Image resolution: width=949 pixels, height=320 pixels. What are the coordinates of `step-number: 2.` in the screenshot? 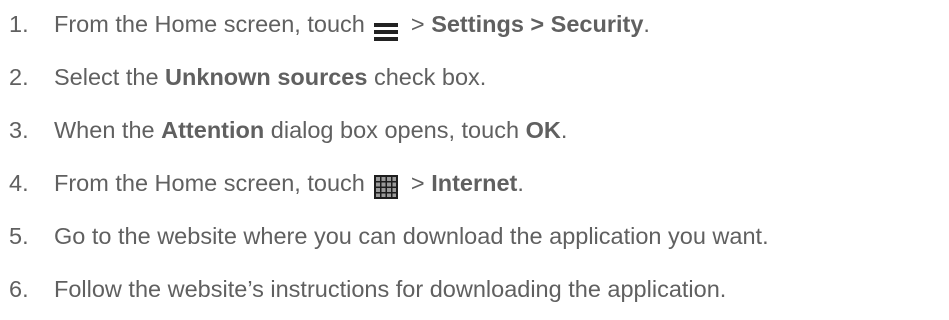 It's located at (19, 77).